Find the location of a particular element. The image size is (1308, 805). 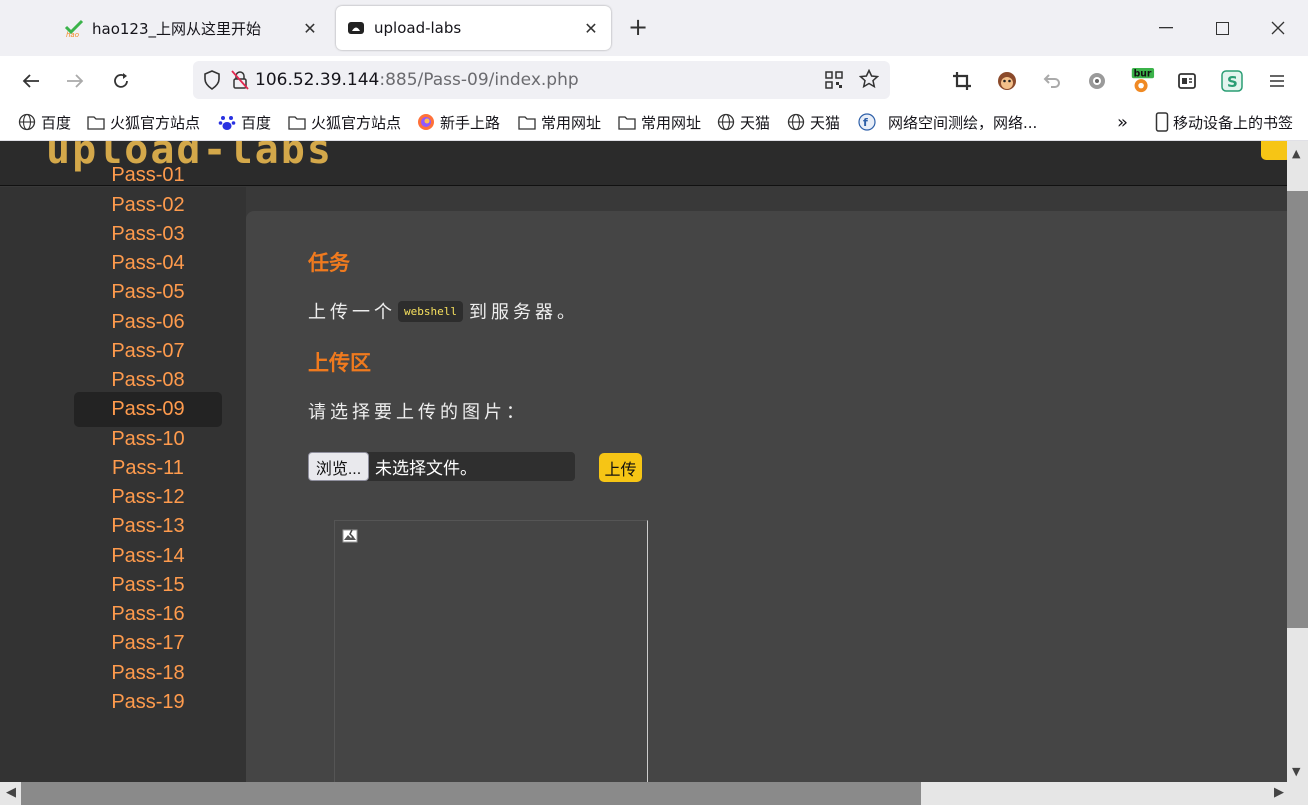

upload-button: 上传 is located at coordinates (620, 467).